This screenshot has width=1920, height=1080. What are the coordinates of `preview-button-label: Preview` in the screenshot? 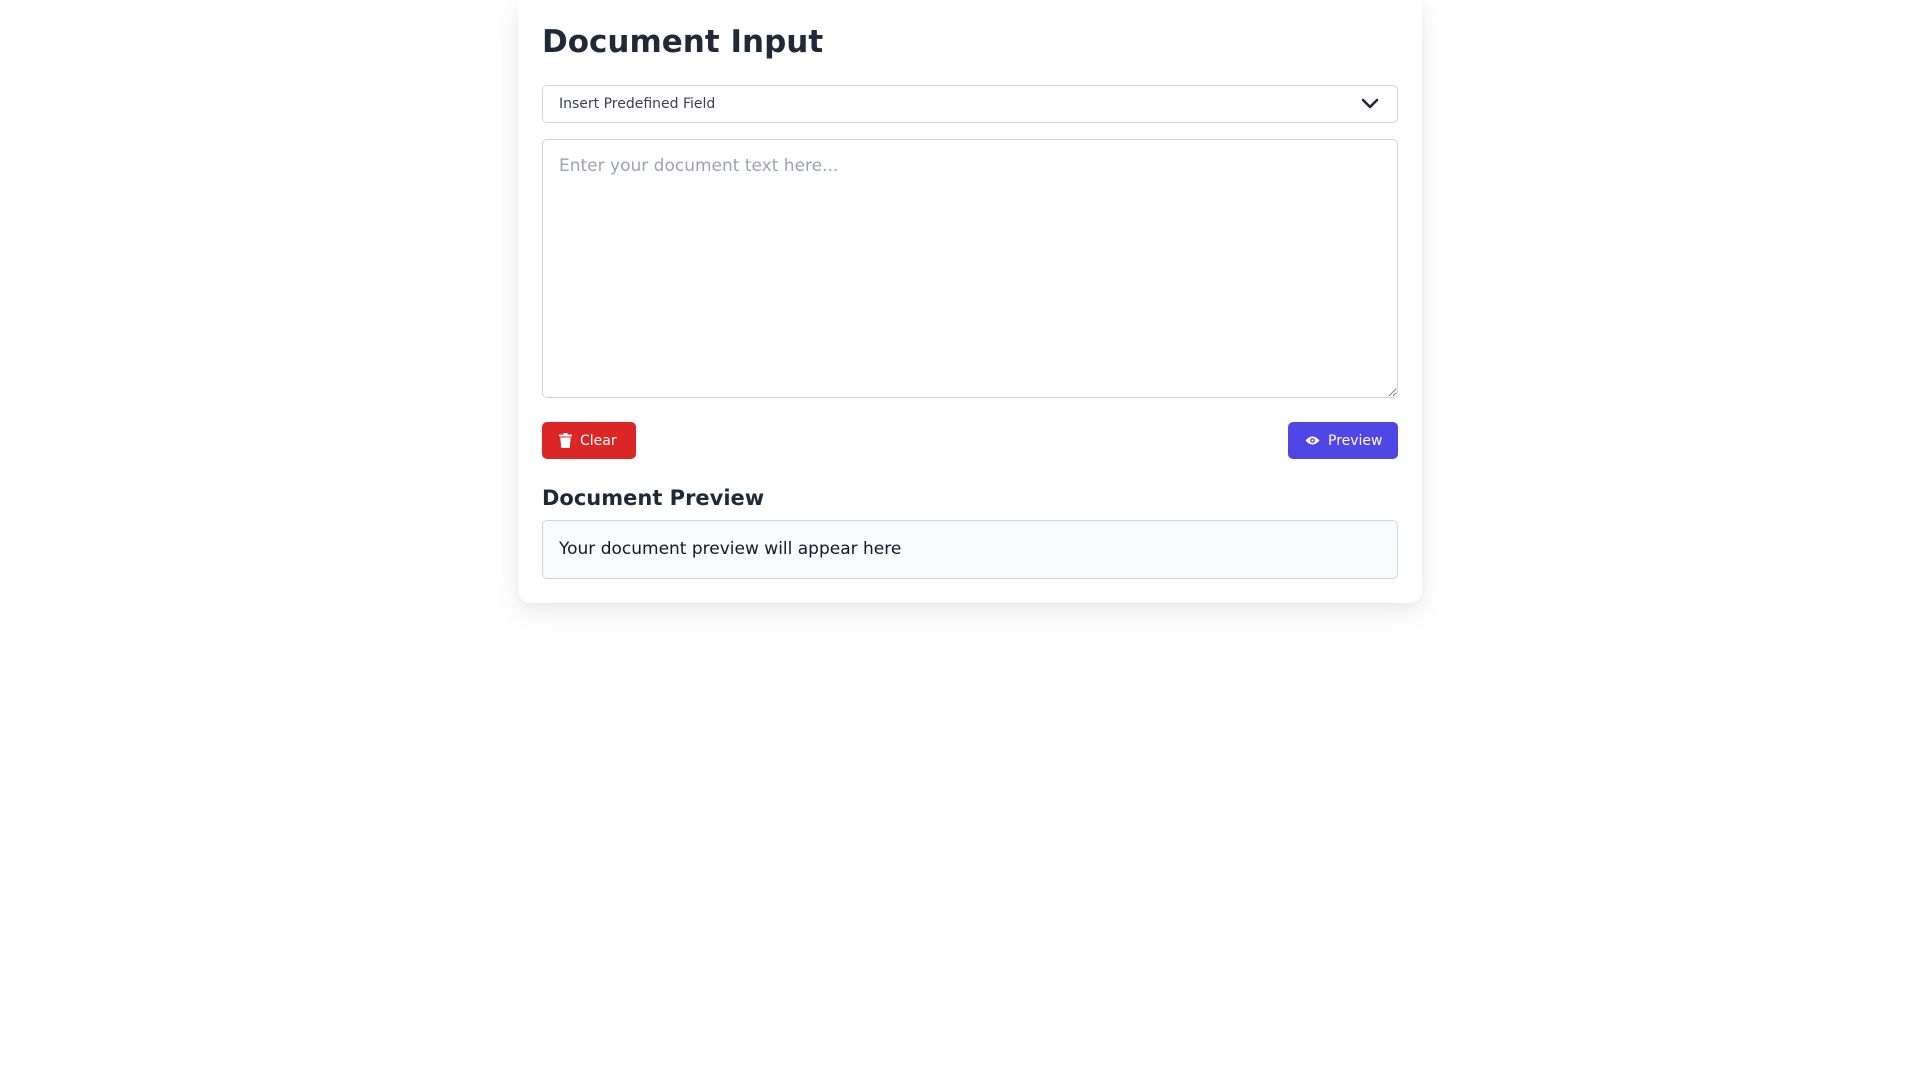 It's located at (1355, 440).